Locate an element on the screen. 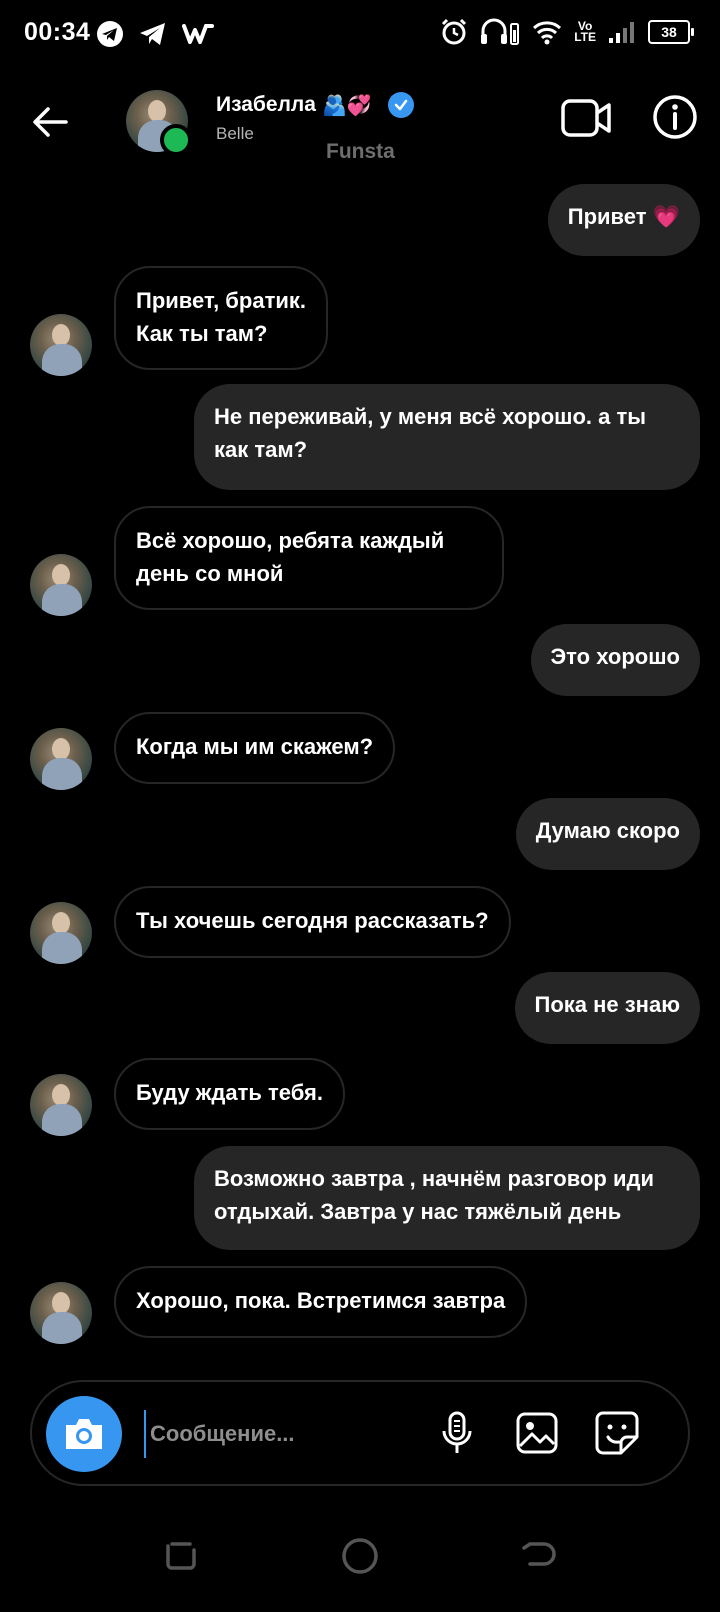 Image resolution: width=720 pixels, height=1612 pixels. system-nav-bar is located at coordinates (360, 1566).